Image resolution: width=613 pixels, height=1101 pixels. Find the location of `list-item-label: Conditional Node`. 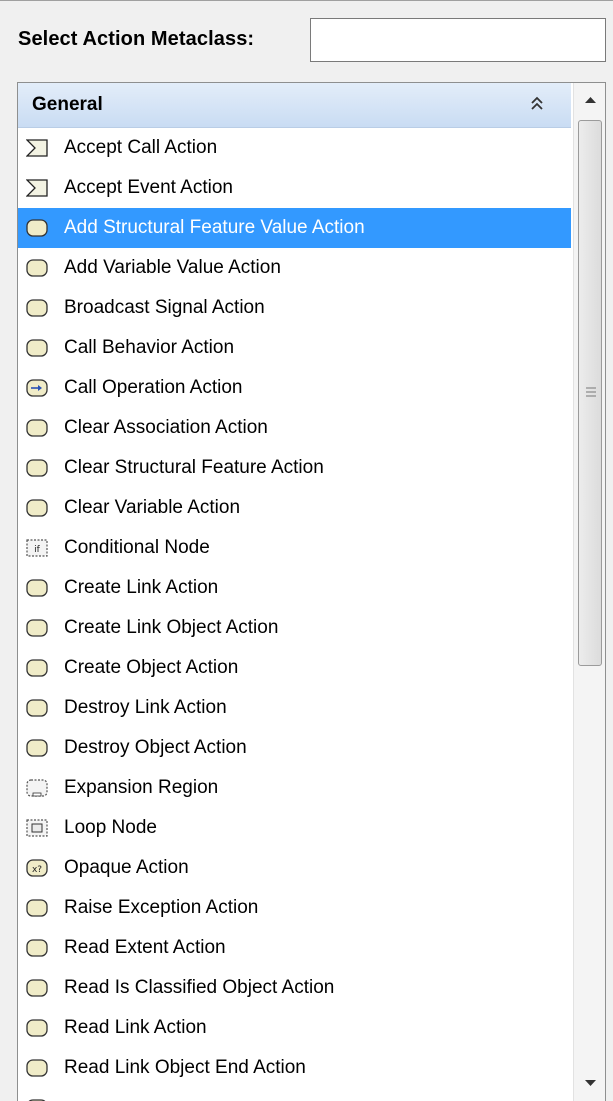

list-item-label: Conditional Node is located at coordinates (137, 547).